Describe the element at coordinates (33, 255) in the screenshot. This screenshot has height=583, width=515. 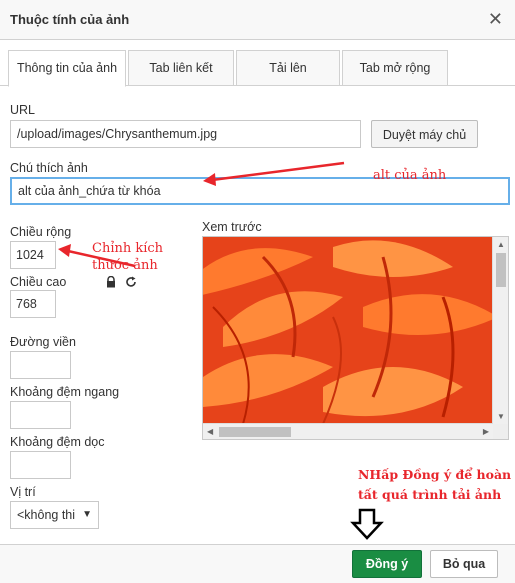
I see `width-input: 1024` at that location.